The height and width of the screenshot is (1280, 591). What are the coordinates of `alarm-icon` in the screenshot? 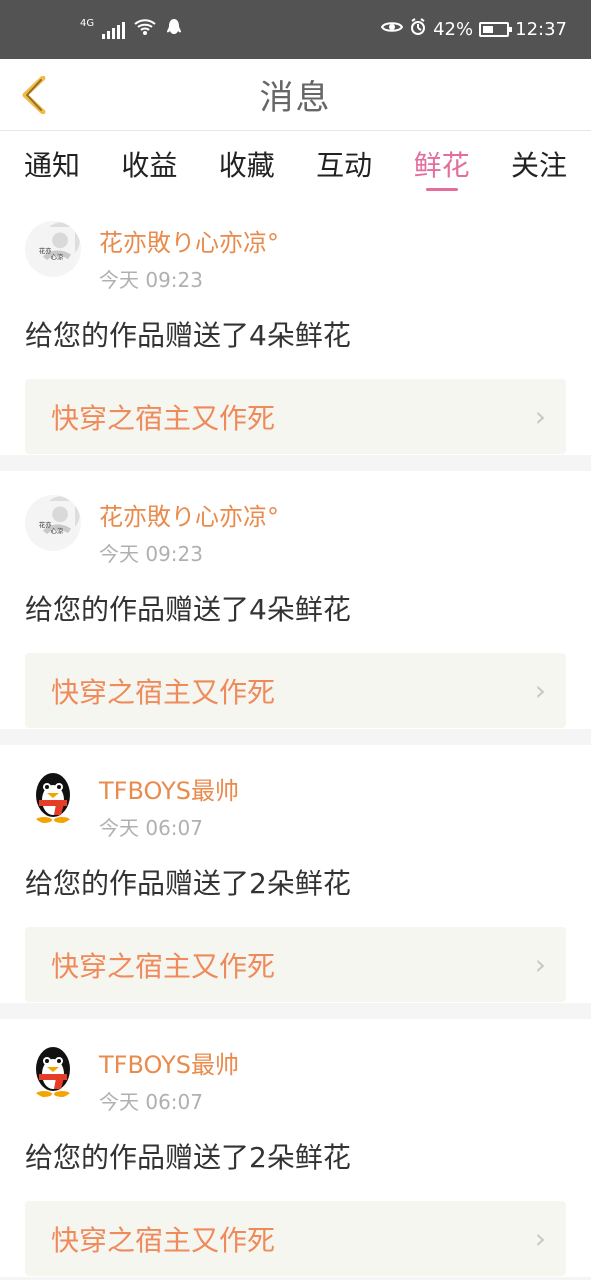 It's located at (418, 29).